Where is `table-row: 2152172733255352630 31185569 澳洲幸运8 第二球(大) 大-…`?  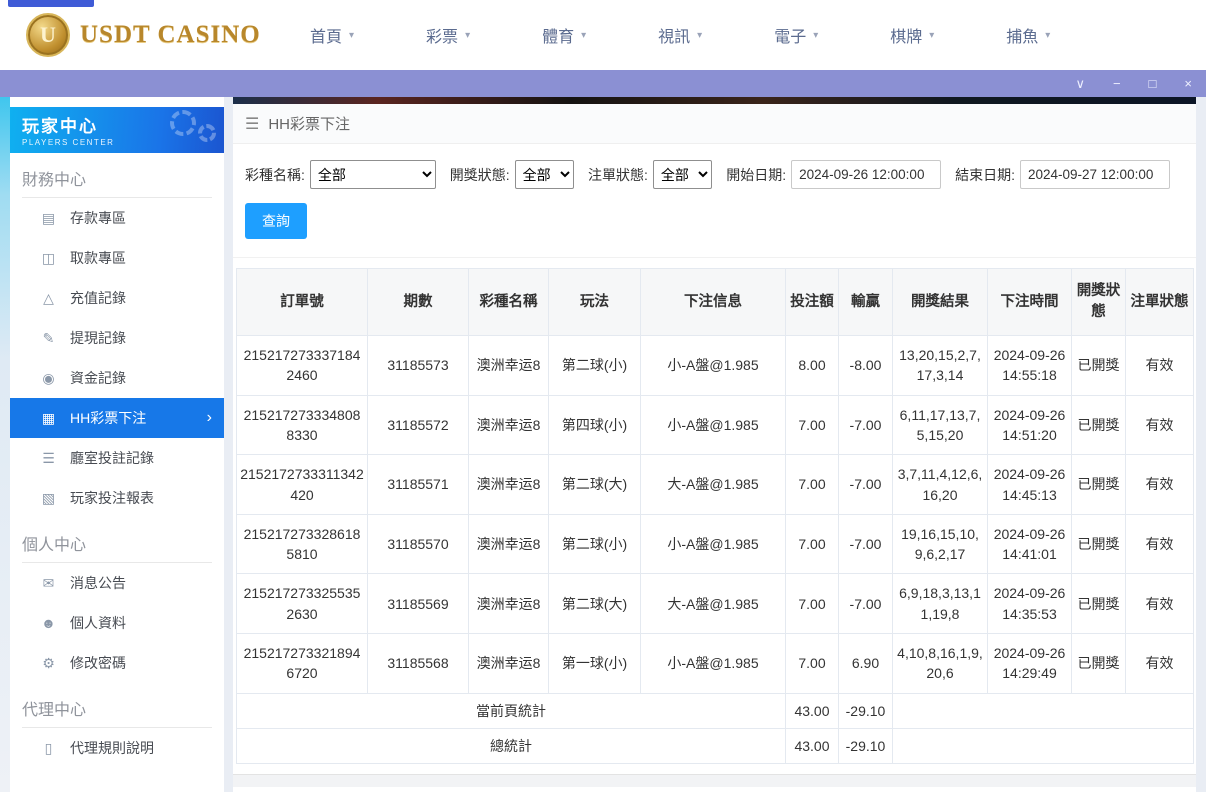 table-row: 2152172733255352630 31185569 澳洲幸运8 第二球(大) 大-… is located at coordinates (715, 603).